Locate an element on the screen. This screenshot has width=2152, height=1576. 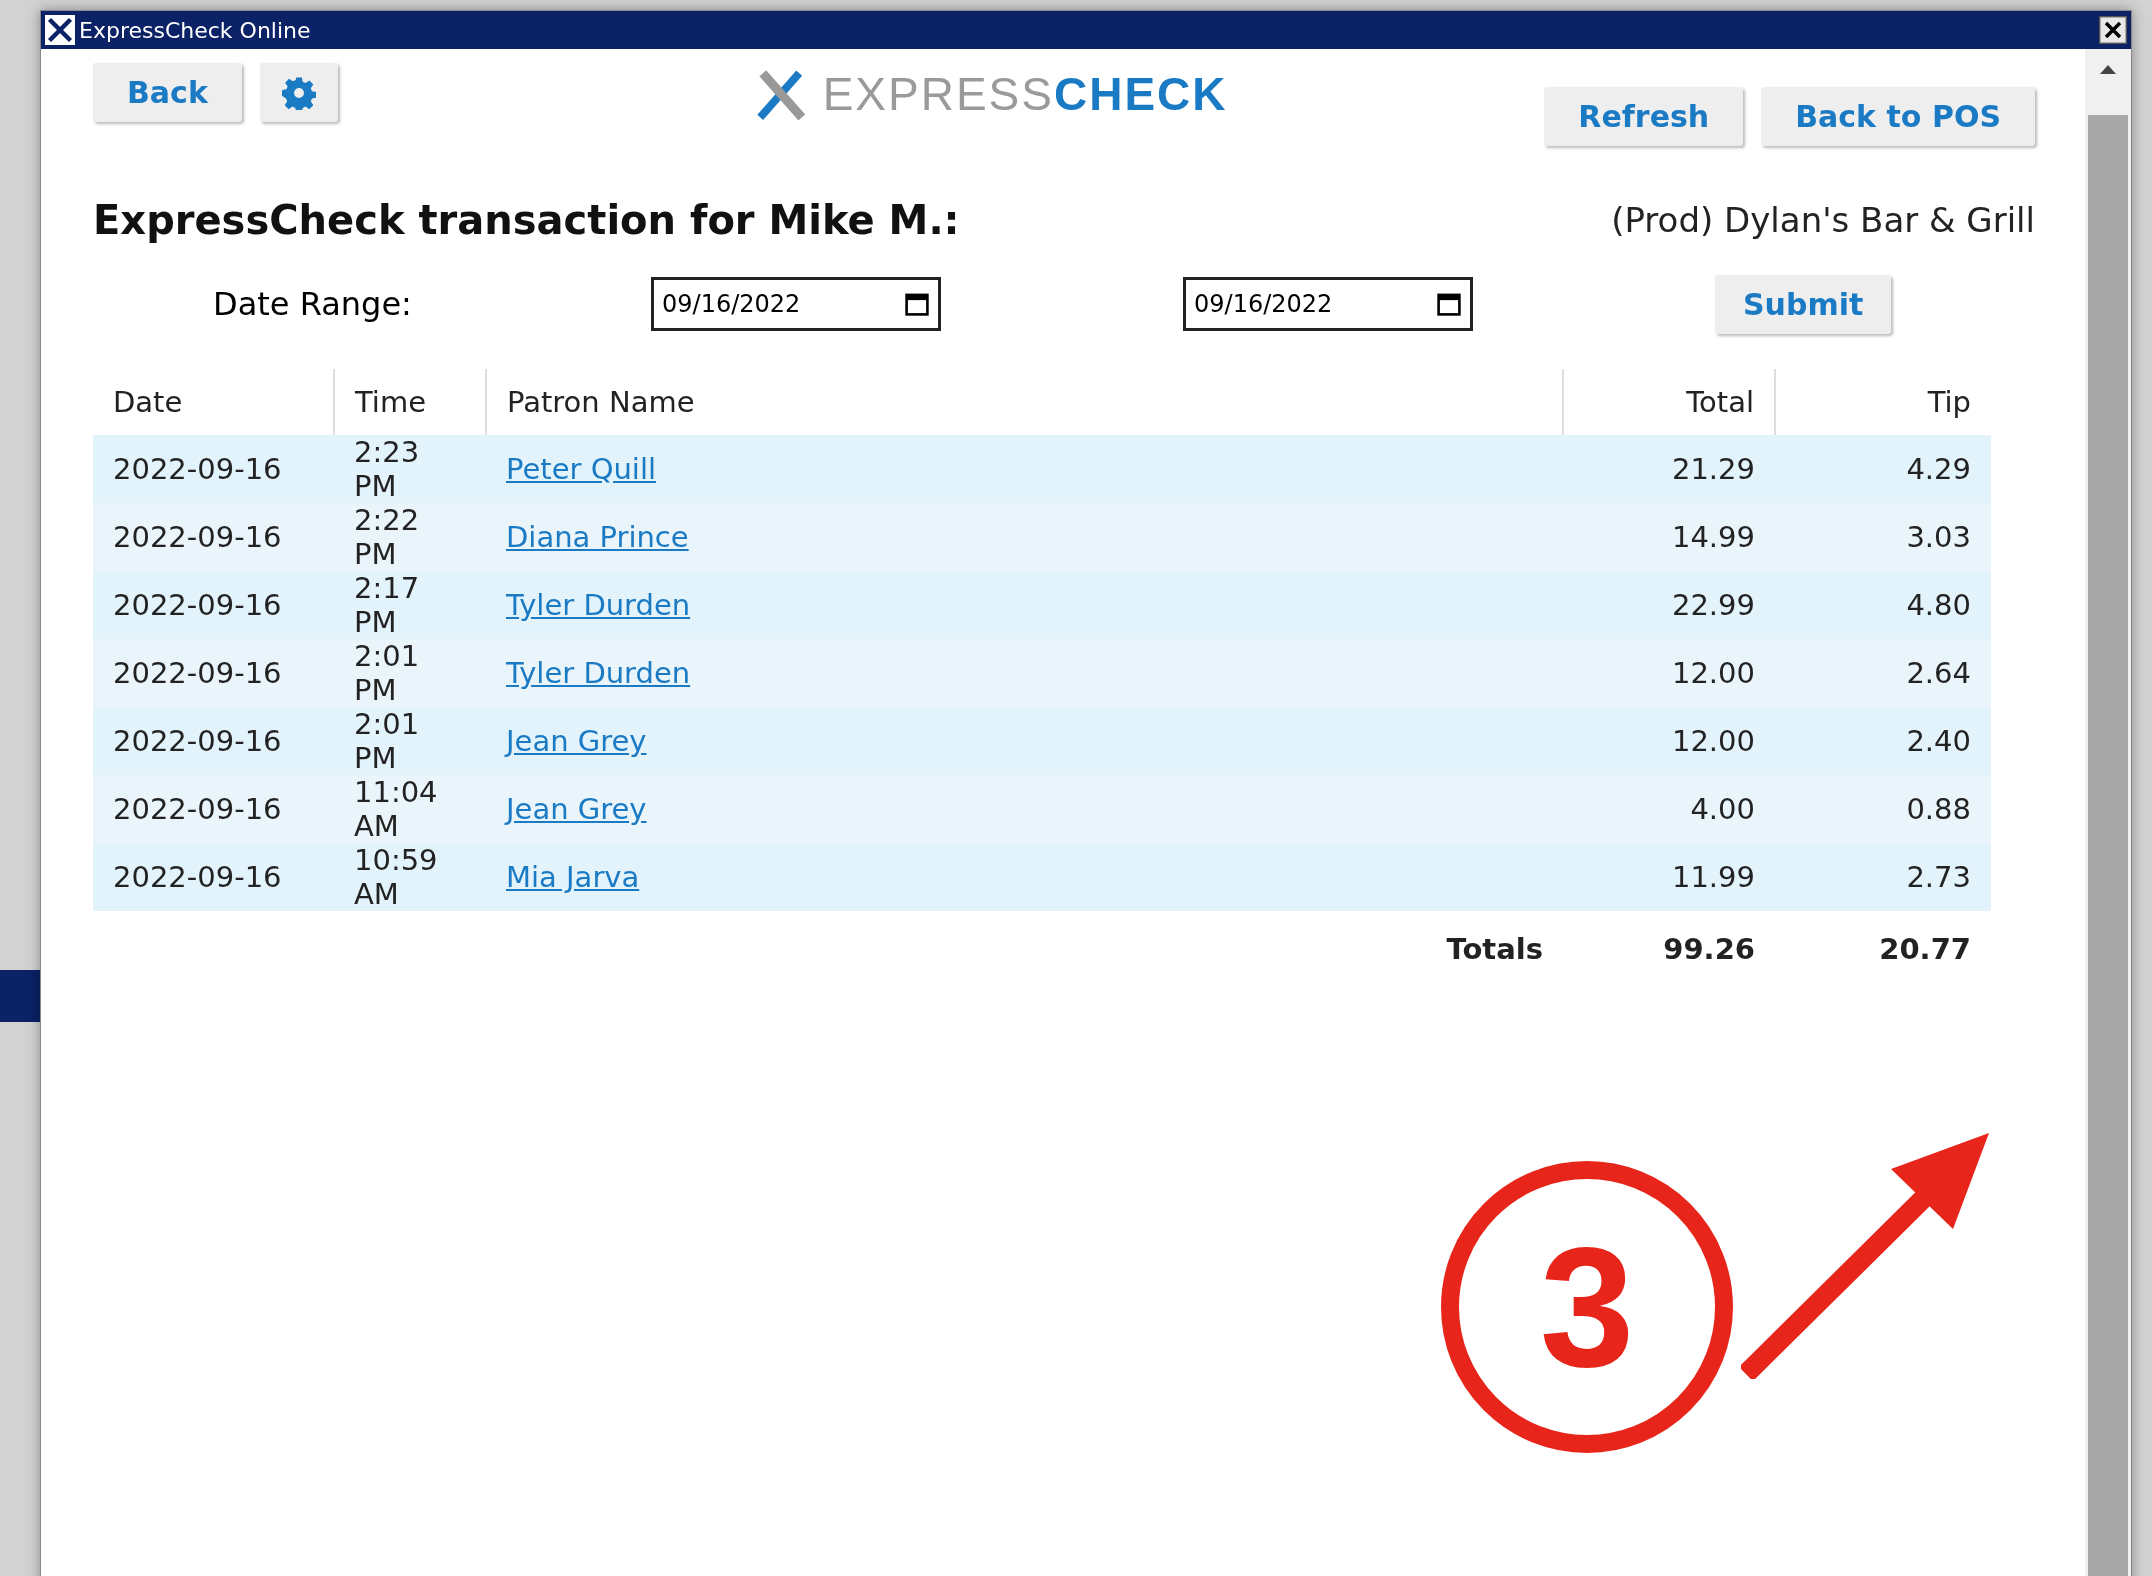
back-button: Back is located at coordinates (167, 92).